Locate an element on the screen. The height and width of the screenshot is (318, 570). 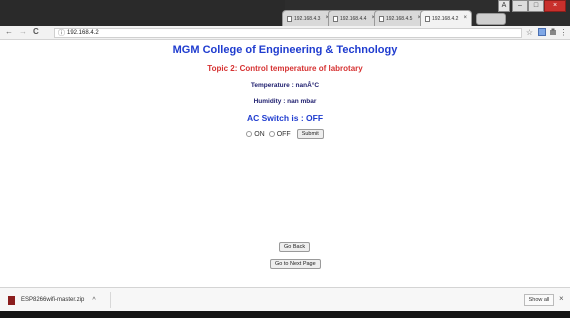
tab-192-168-4-3: 192.168.4.3 × is located at coordinates (308, 18).